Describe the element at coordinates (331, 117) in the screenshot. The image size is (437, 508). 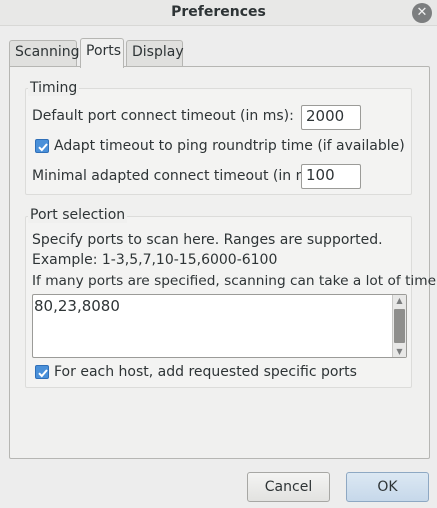
I see `default-timeout-input: 2000` at that location.